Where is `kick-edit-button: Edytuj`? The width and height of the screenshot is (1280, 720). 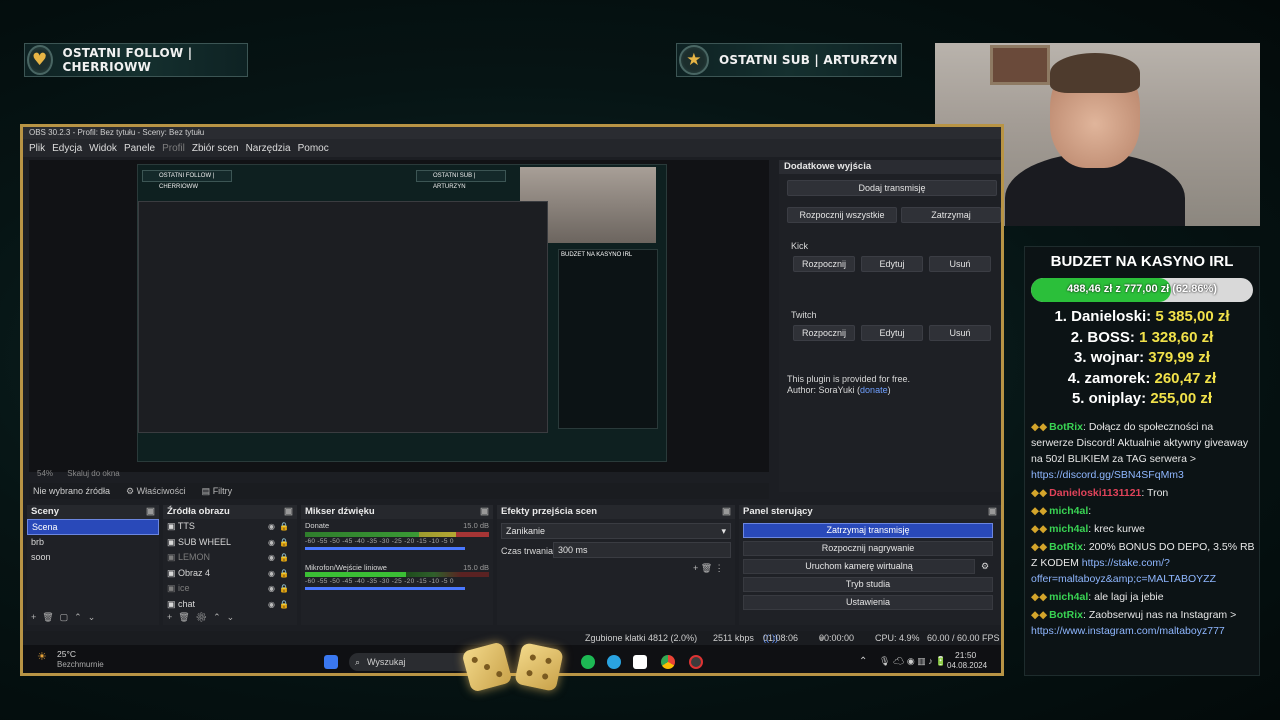 kick-edit-button: Edytuj is located at coordinates (892, 264).